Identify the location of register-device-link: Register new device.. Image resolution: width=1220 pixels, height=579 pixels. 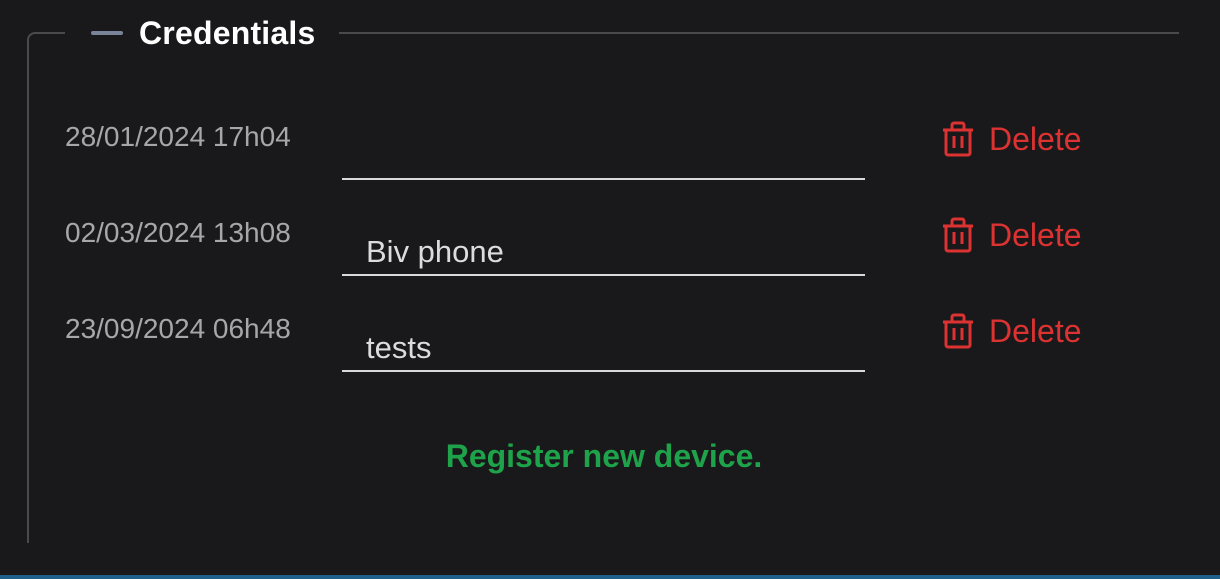
(604, 456).